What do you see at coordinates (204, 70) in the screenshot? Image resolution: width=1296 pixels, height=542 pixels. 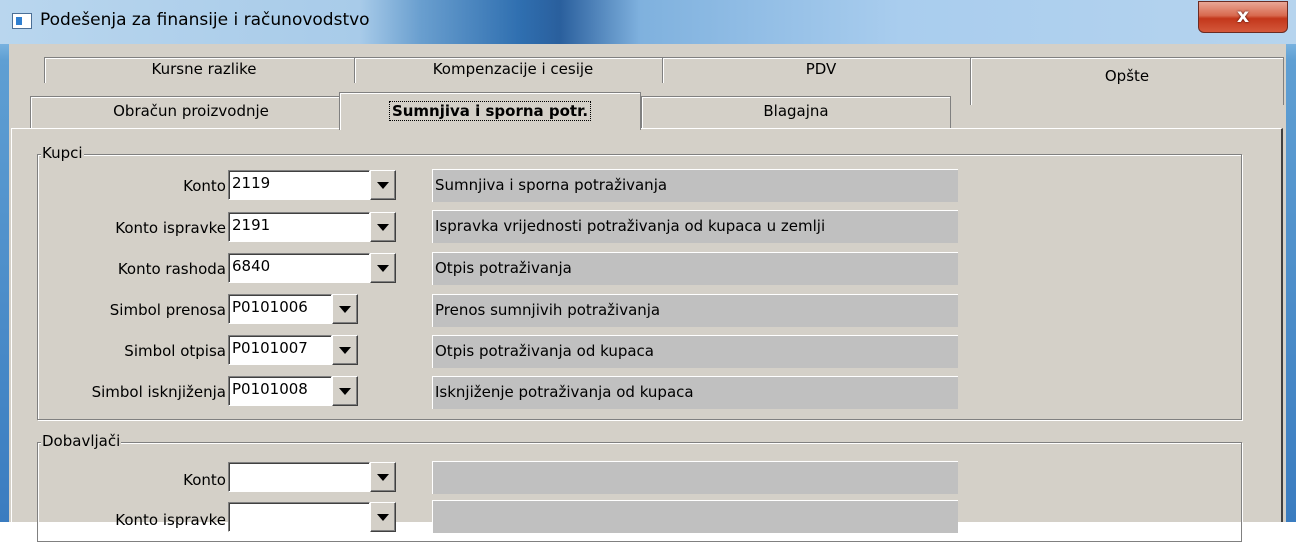 I see `tab-kursne-razlike: Kursne razlike` at bounding box center [204, 70].